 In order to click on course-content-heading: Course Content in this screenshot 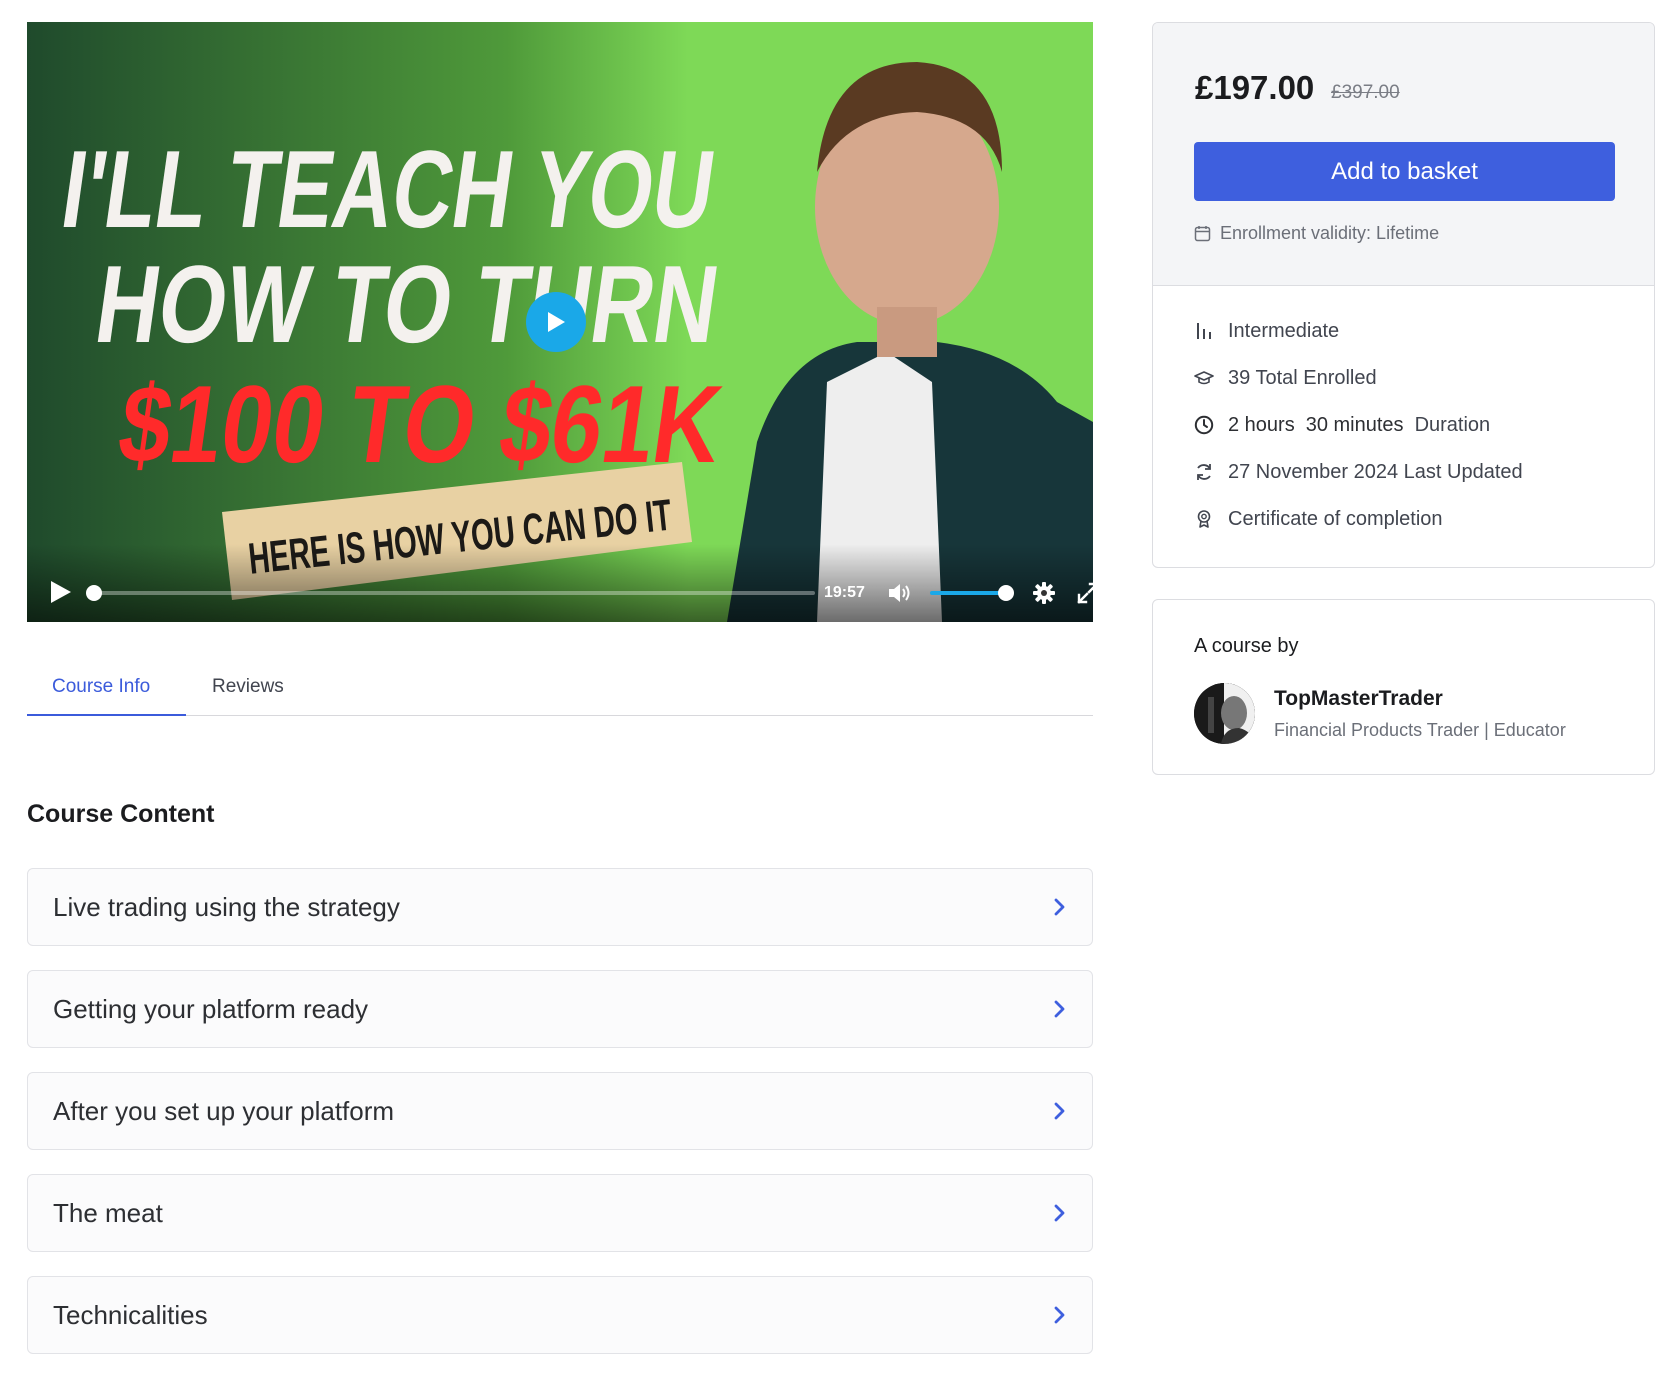, I will do `click(121, 814)`.